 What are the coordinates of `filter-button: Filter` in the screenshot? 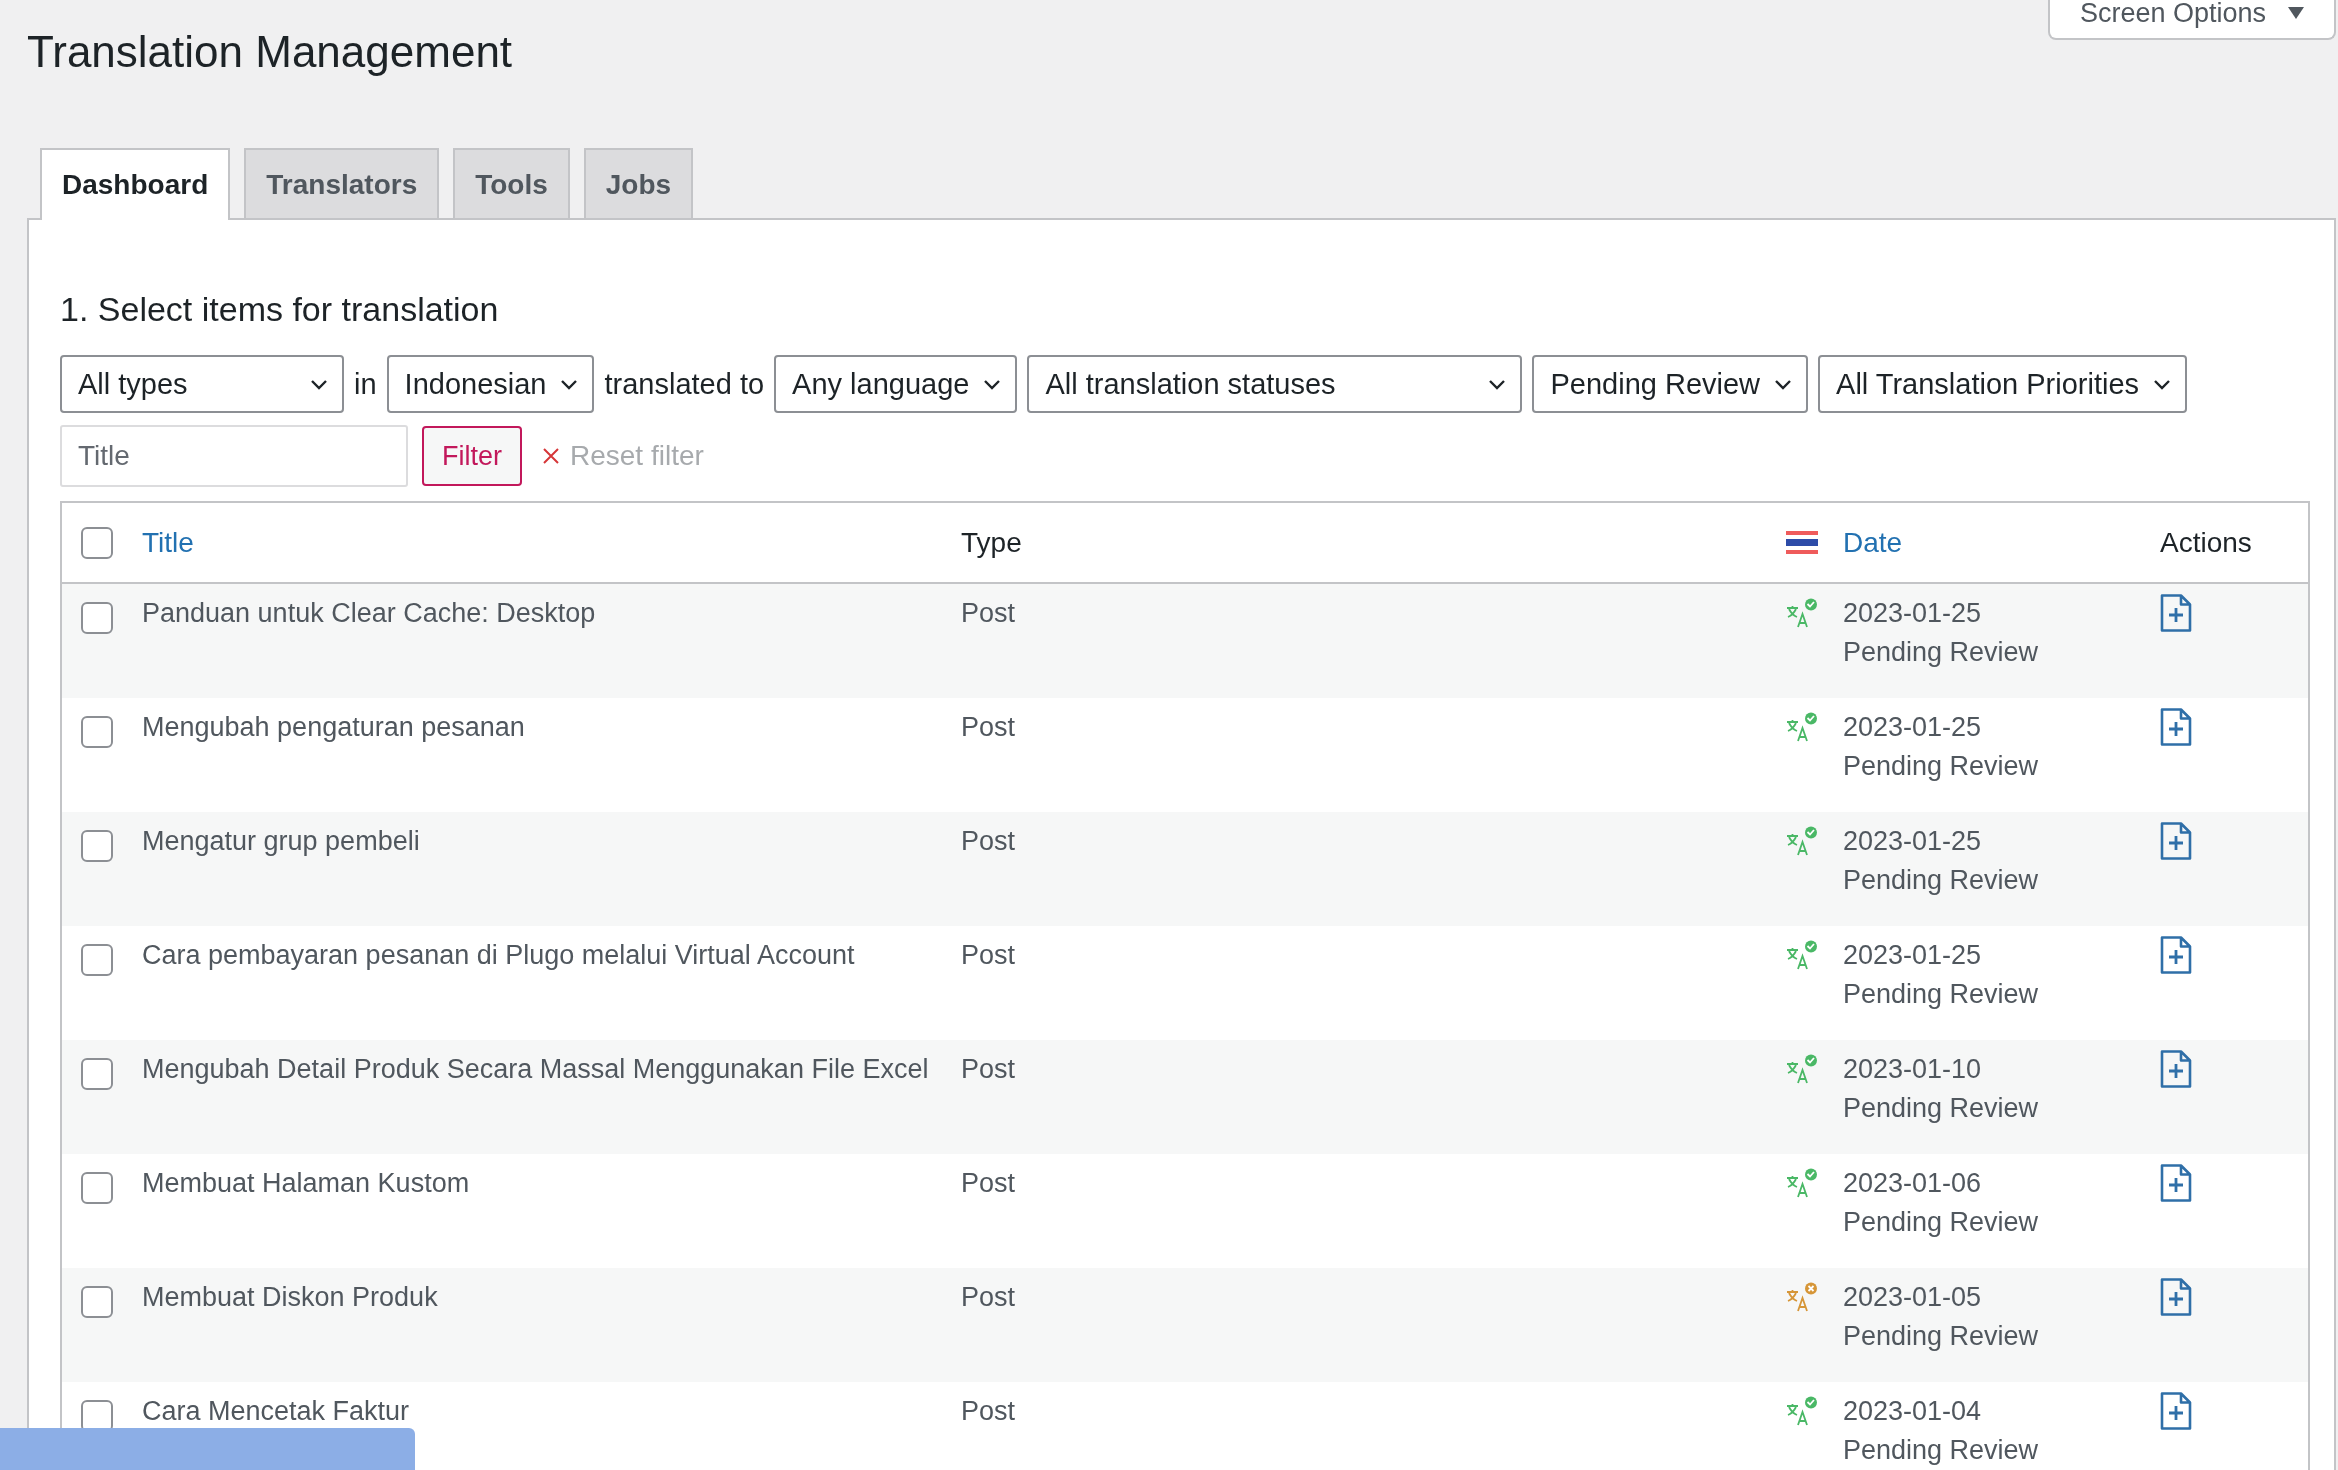 It's located at (472, 456).